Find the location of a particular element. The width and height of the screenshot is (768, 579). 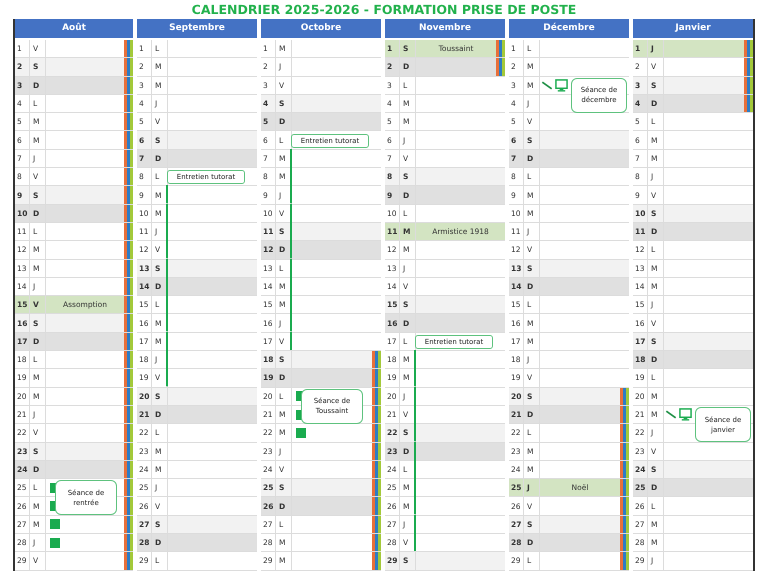

month-header: Août is located at coordinates (74, 28).